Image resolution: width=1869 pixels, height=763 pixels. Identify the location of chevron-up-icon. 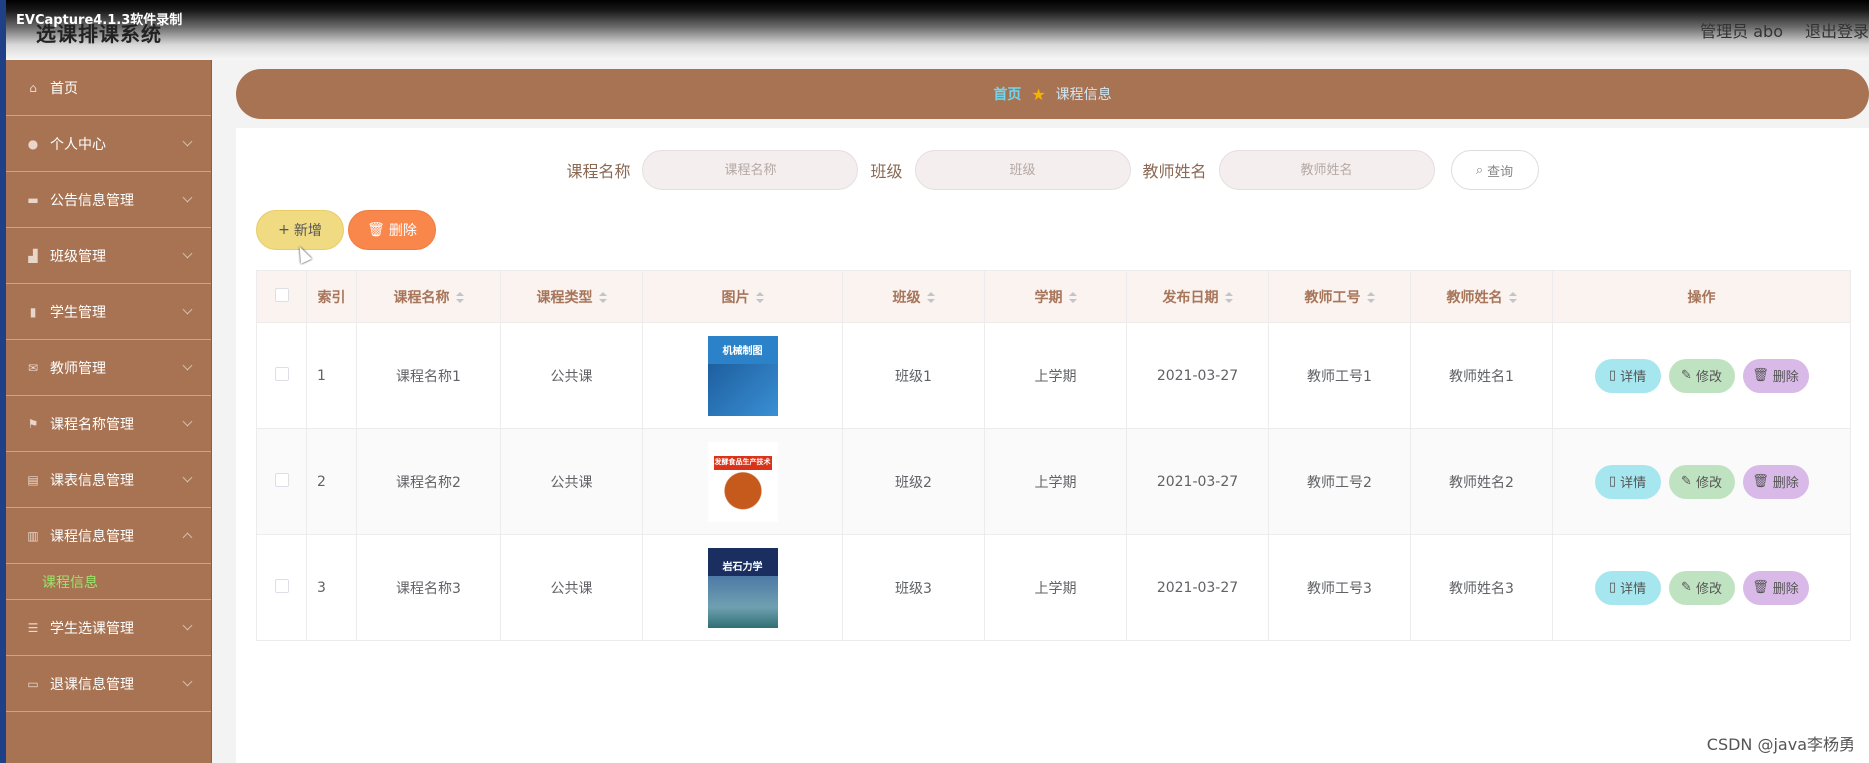
(187, 537).